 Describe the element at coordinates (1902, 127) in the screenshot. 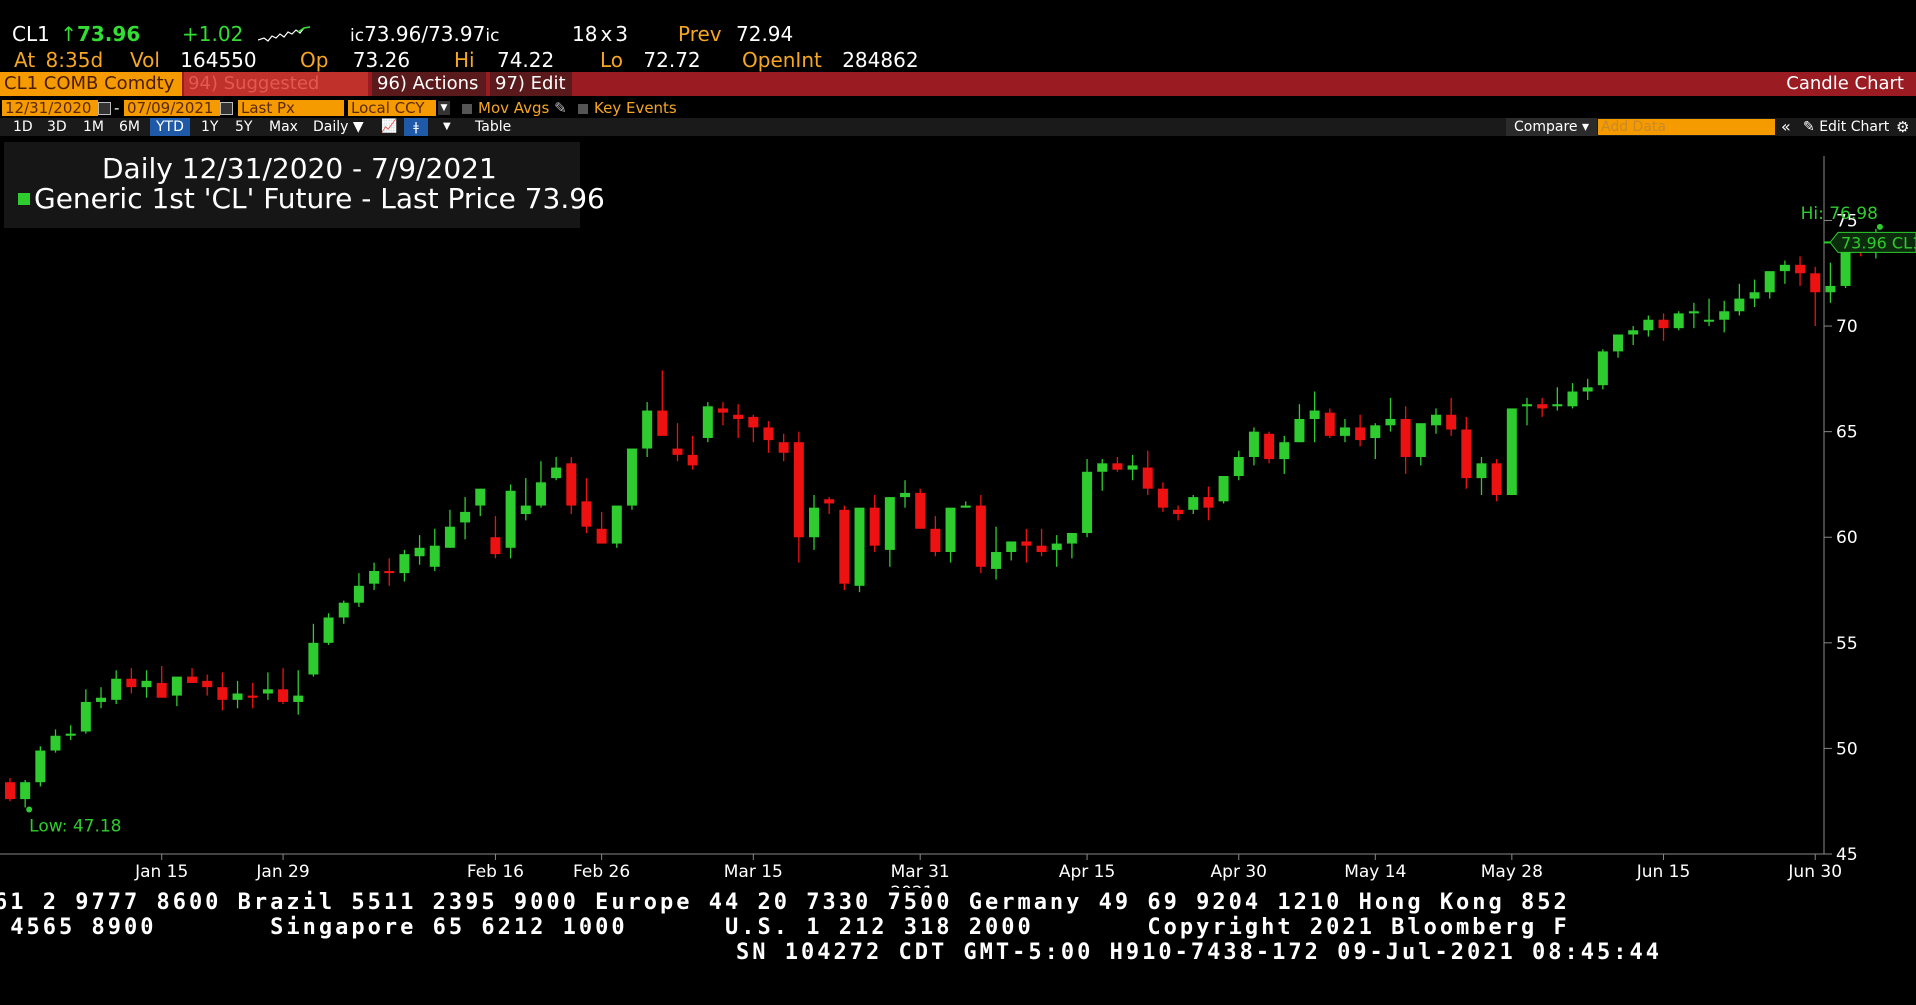

I see `gear-icon: ⚙` at that location.